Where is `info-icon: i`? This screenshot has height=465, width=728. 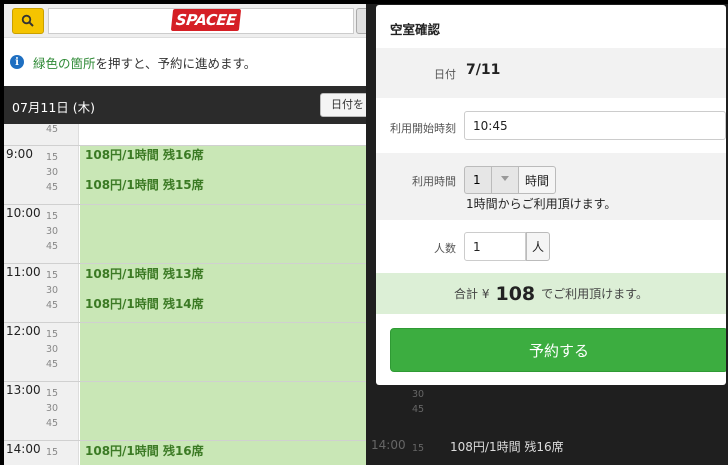 info-icon: i is located at coordinates (17, 62).